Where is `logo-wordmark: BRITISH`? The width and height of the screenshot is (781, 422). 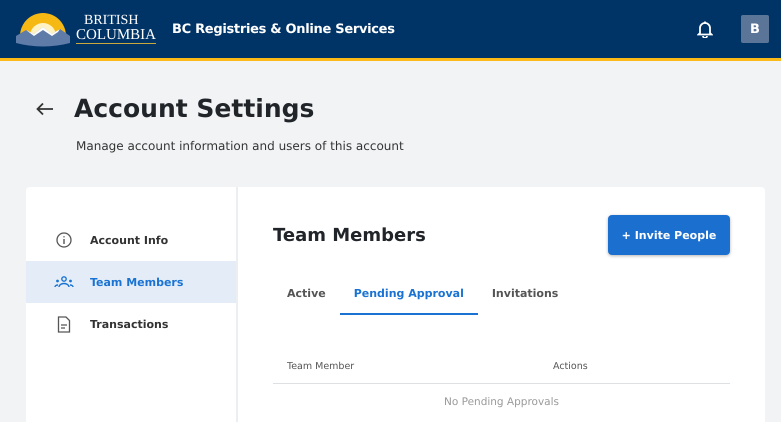 logo-wordmark: BRITISH is located at coordinates (111, 21).